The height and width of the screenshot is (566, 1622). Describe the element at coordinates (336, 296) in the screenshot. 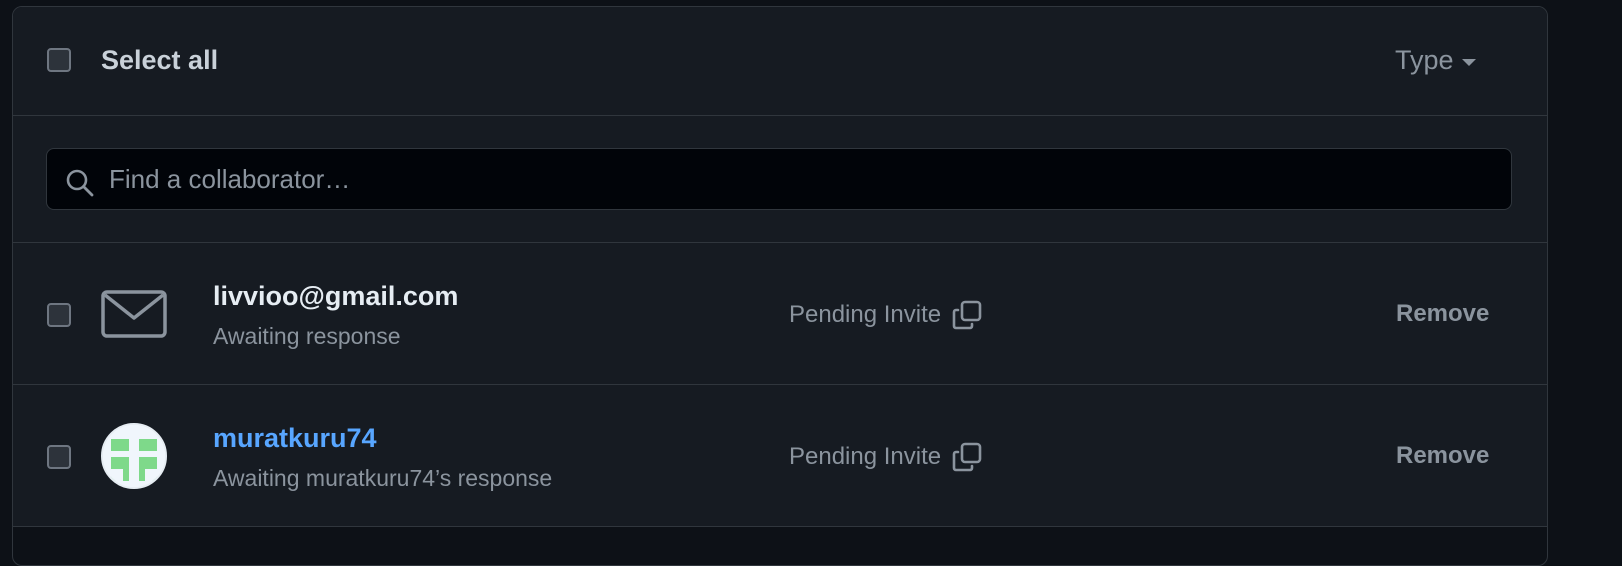

I see `collaborator-name: livvioo@gmail.com` at that location.